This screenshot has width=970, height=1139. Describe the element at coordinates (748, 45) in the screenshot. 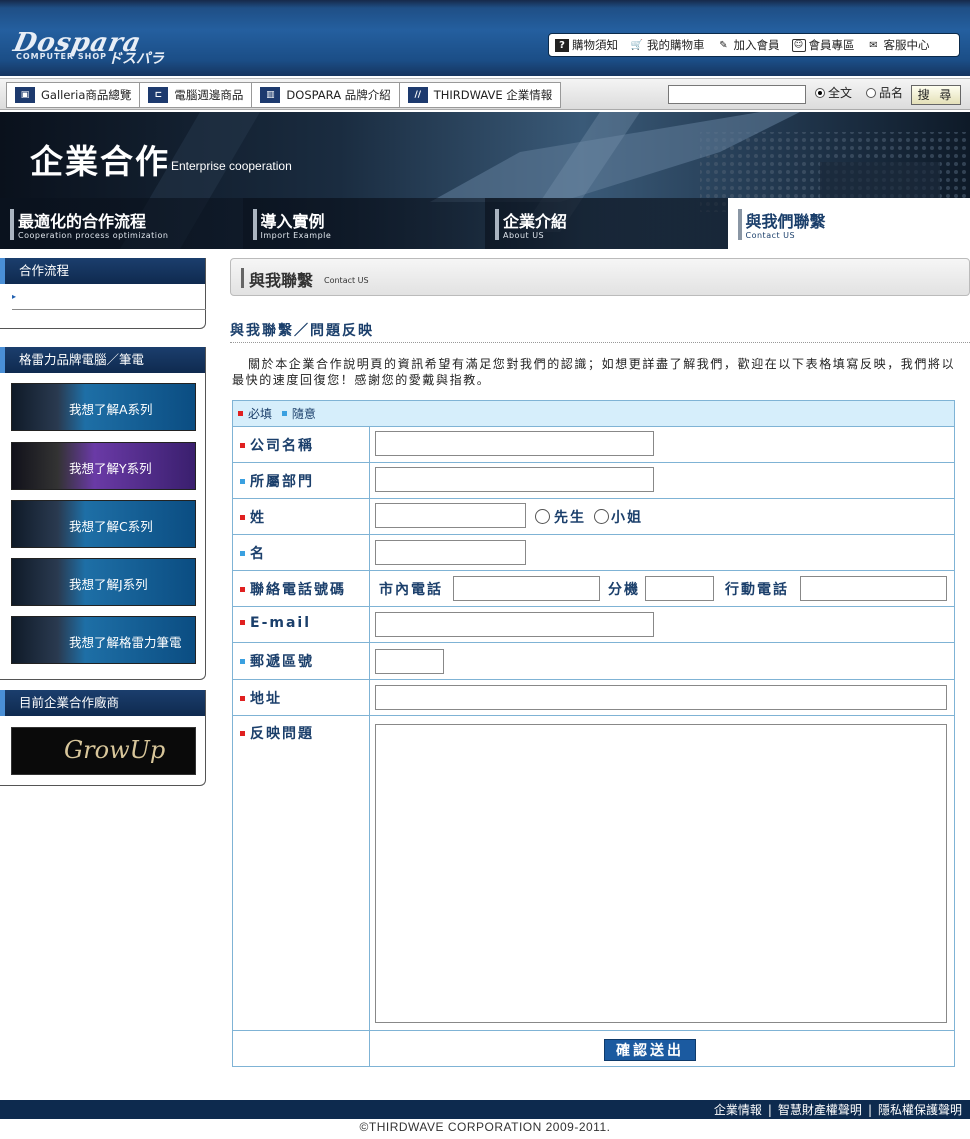

I see `menu-join-member: ✎ 加入會員` at that location.